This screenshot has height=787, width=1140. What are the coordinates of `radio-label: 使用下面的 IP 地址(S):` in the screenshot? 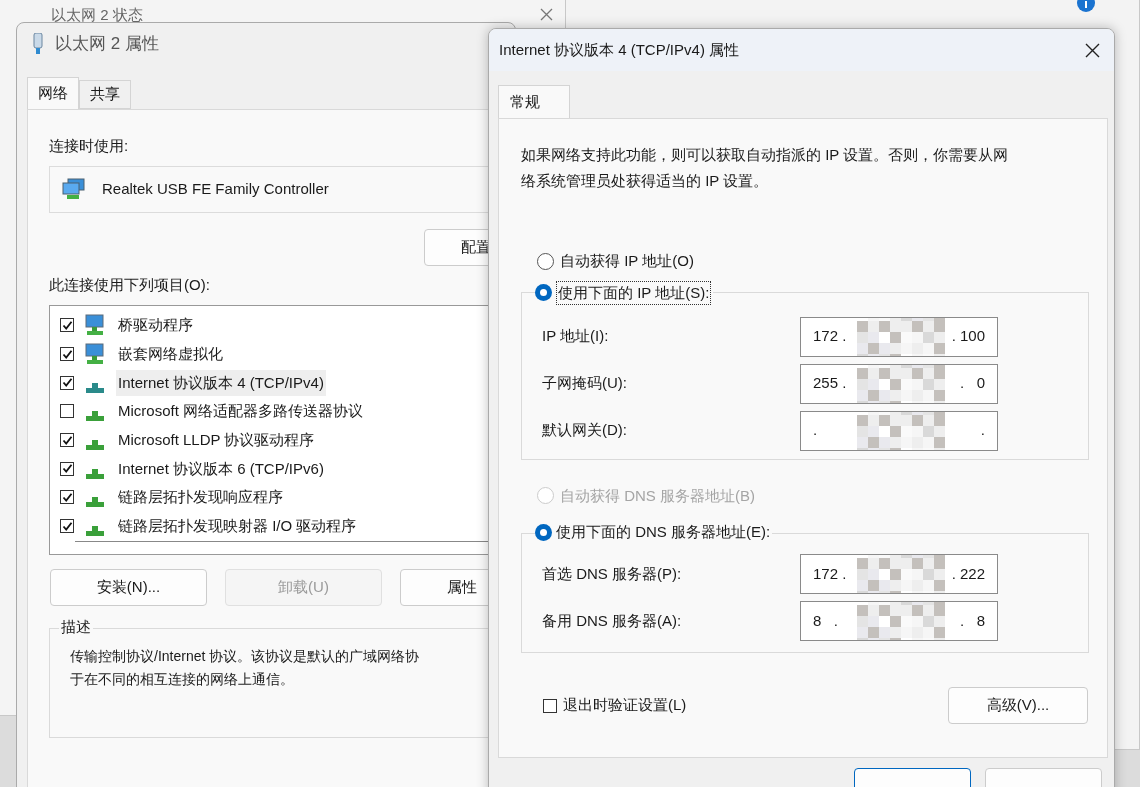 It's located at (634, 292).